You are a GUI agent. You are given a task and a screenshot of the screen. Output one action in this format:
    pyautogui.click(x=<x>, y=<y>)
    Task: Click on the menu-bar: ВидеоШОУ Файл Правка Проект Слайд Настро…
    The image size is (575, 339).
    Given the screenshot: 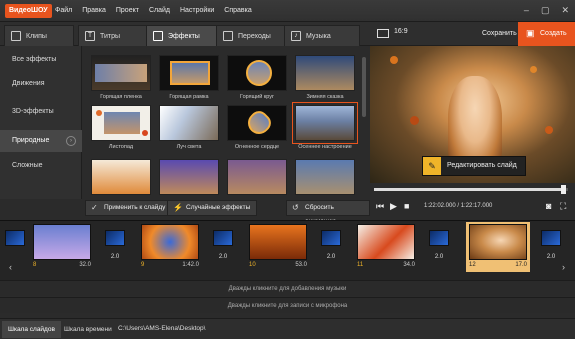 What is the action you would take?
    pyautogui.click(x=287, y=11)
    